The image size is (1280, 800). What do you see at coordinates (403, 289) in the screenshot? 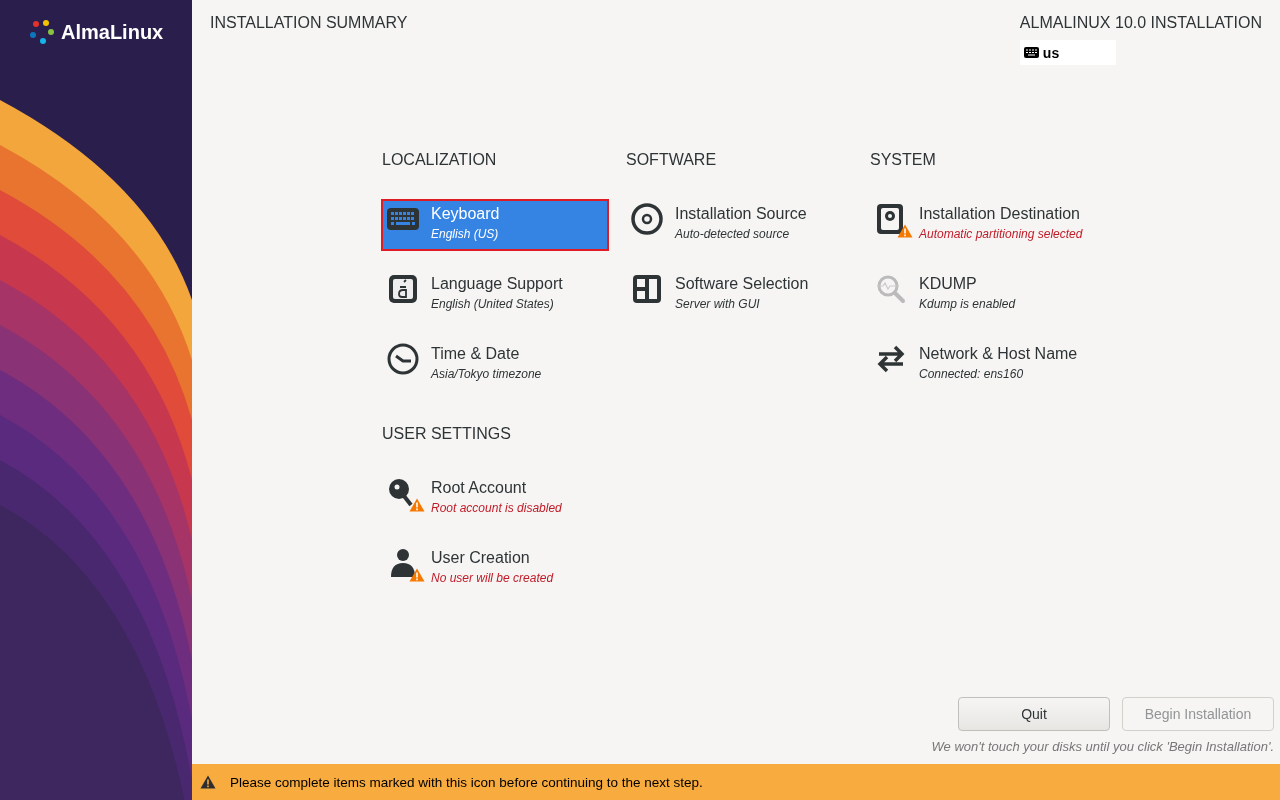
I see `language-icon` at bounding box center [403, 289].